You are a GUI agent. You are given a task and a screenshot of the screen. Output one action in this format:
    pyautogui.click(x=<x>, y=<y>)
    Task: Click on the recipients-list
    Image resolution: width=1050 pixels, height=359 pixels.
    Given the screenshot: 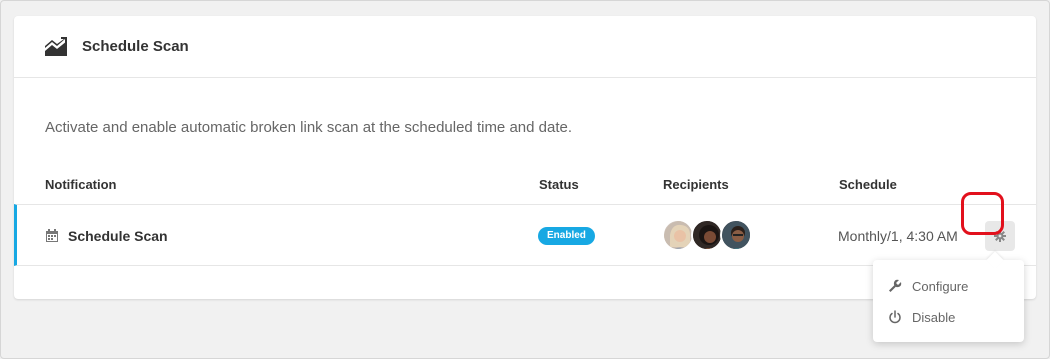 What is the action you would take?
    pyautogui.click(x=707, y=235)
    